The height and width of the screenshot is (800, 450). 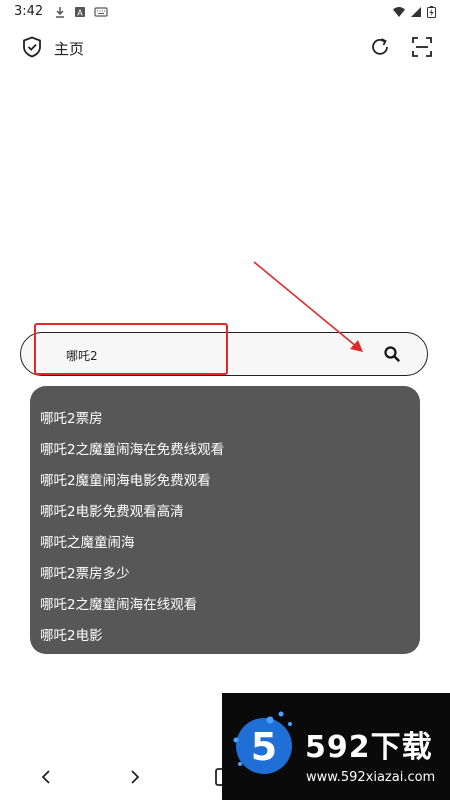 What do you see at coordinates (308, 306) in the screenshot?
I see `annotation-arrow` at bounding box center [308, 306].